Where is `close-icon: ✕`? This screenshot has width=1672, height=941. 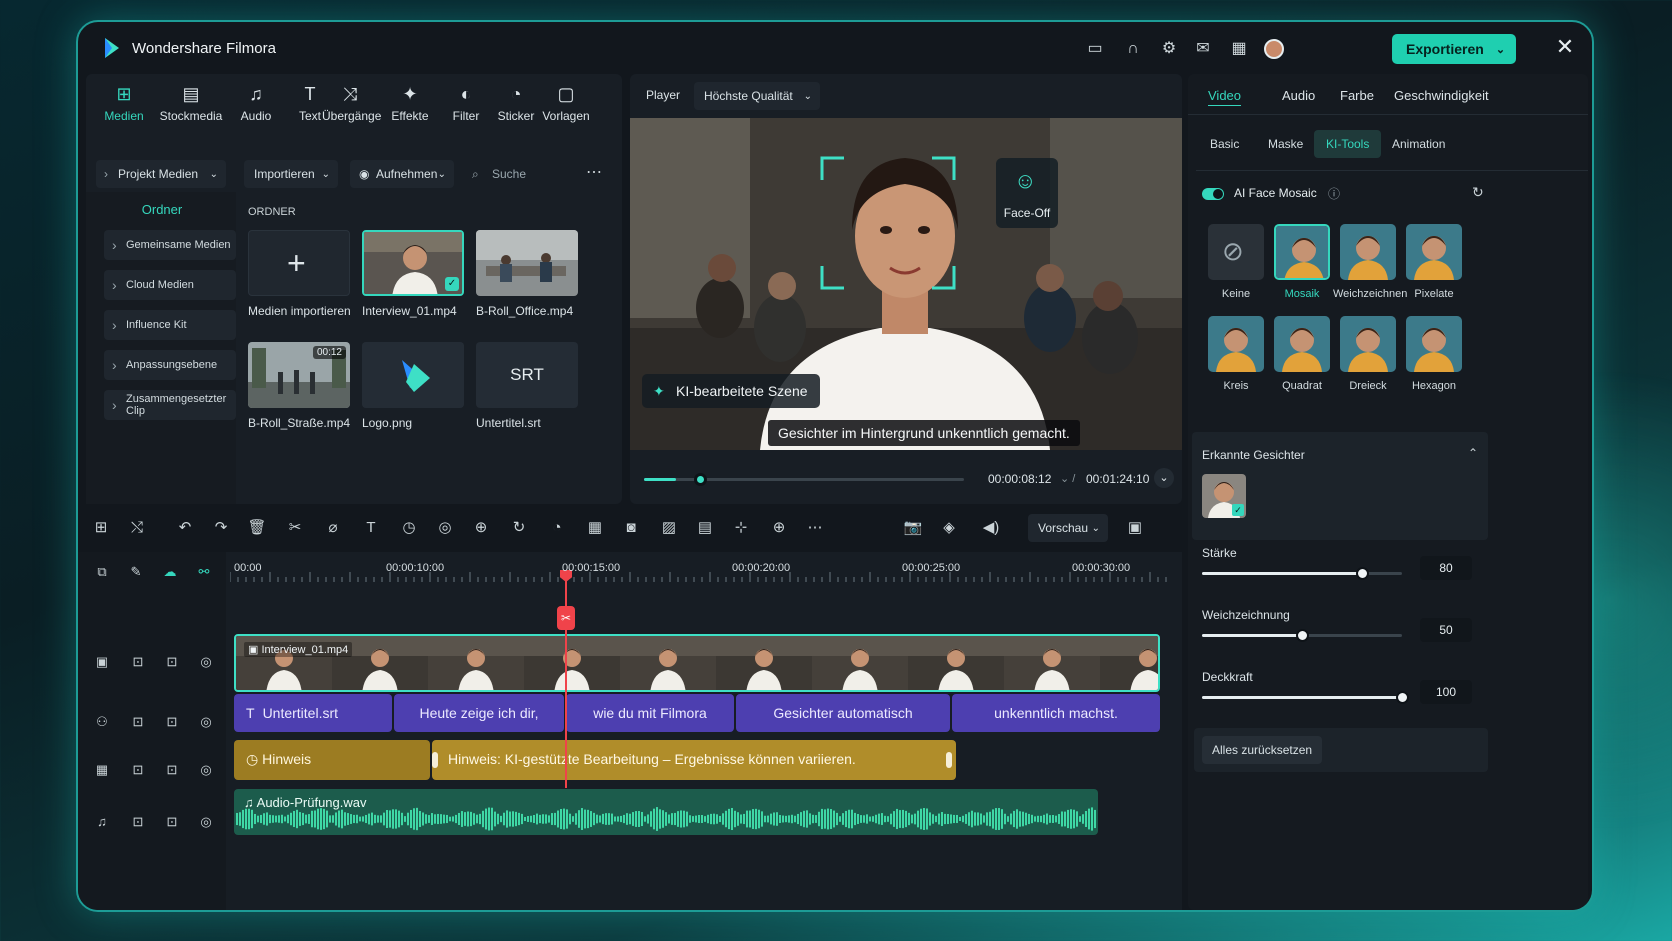
close-icon: ✕ is located at coordinates (1565, 47).